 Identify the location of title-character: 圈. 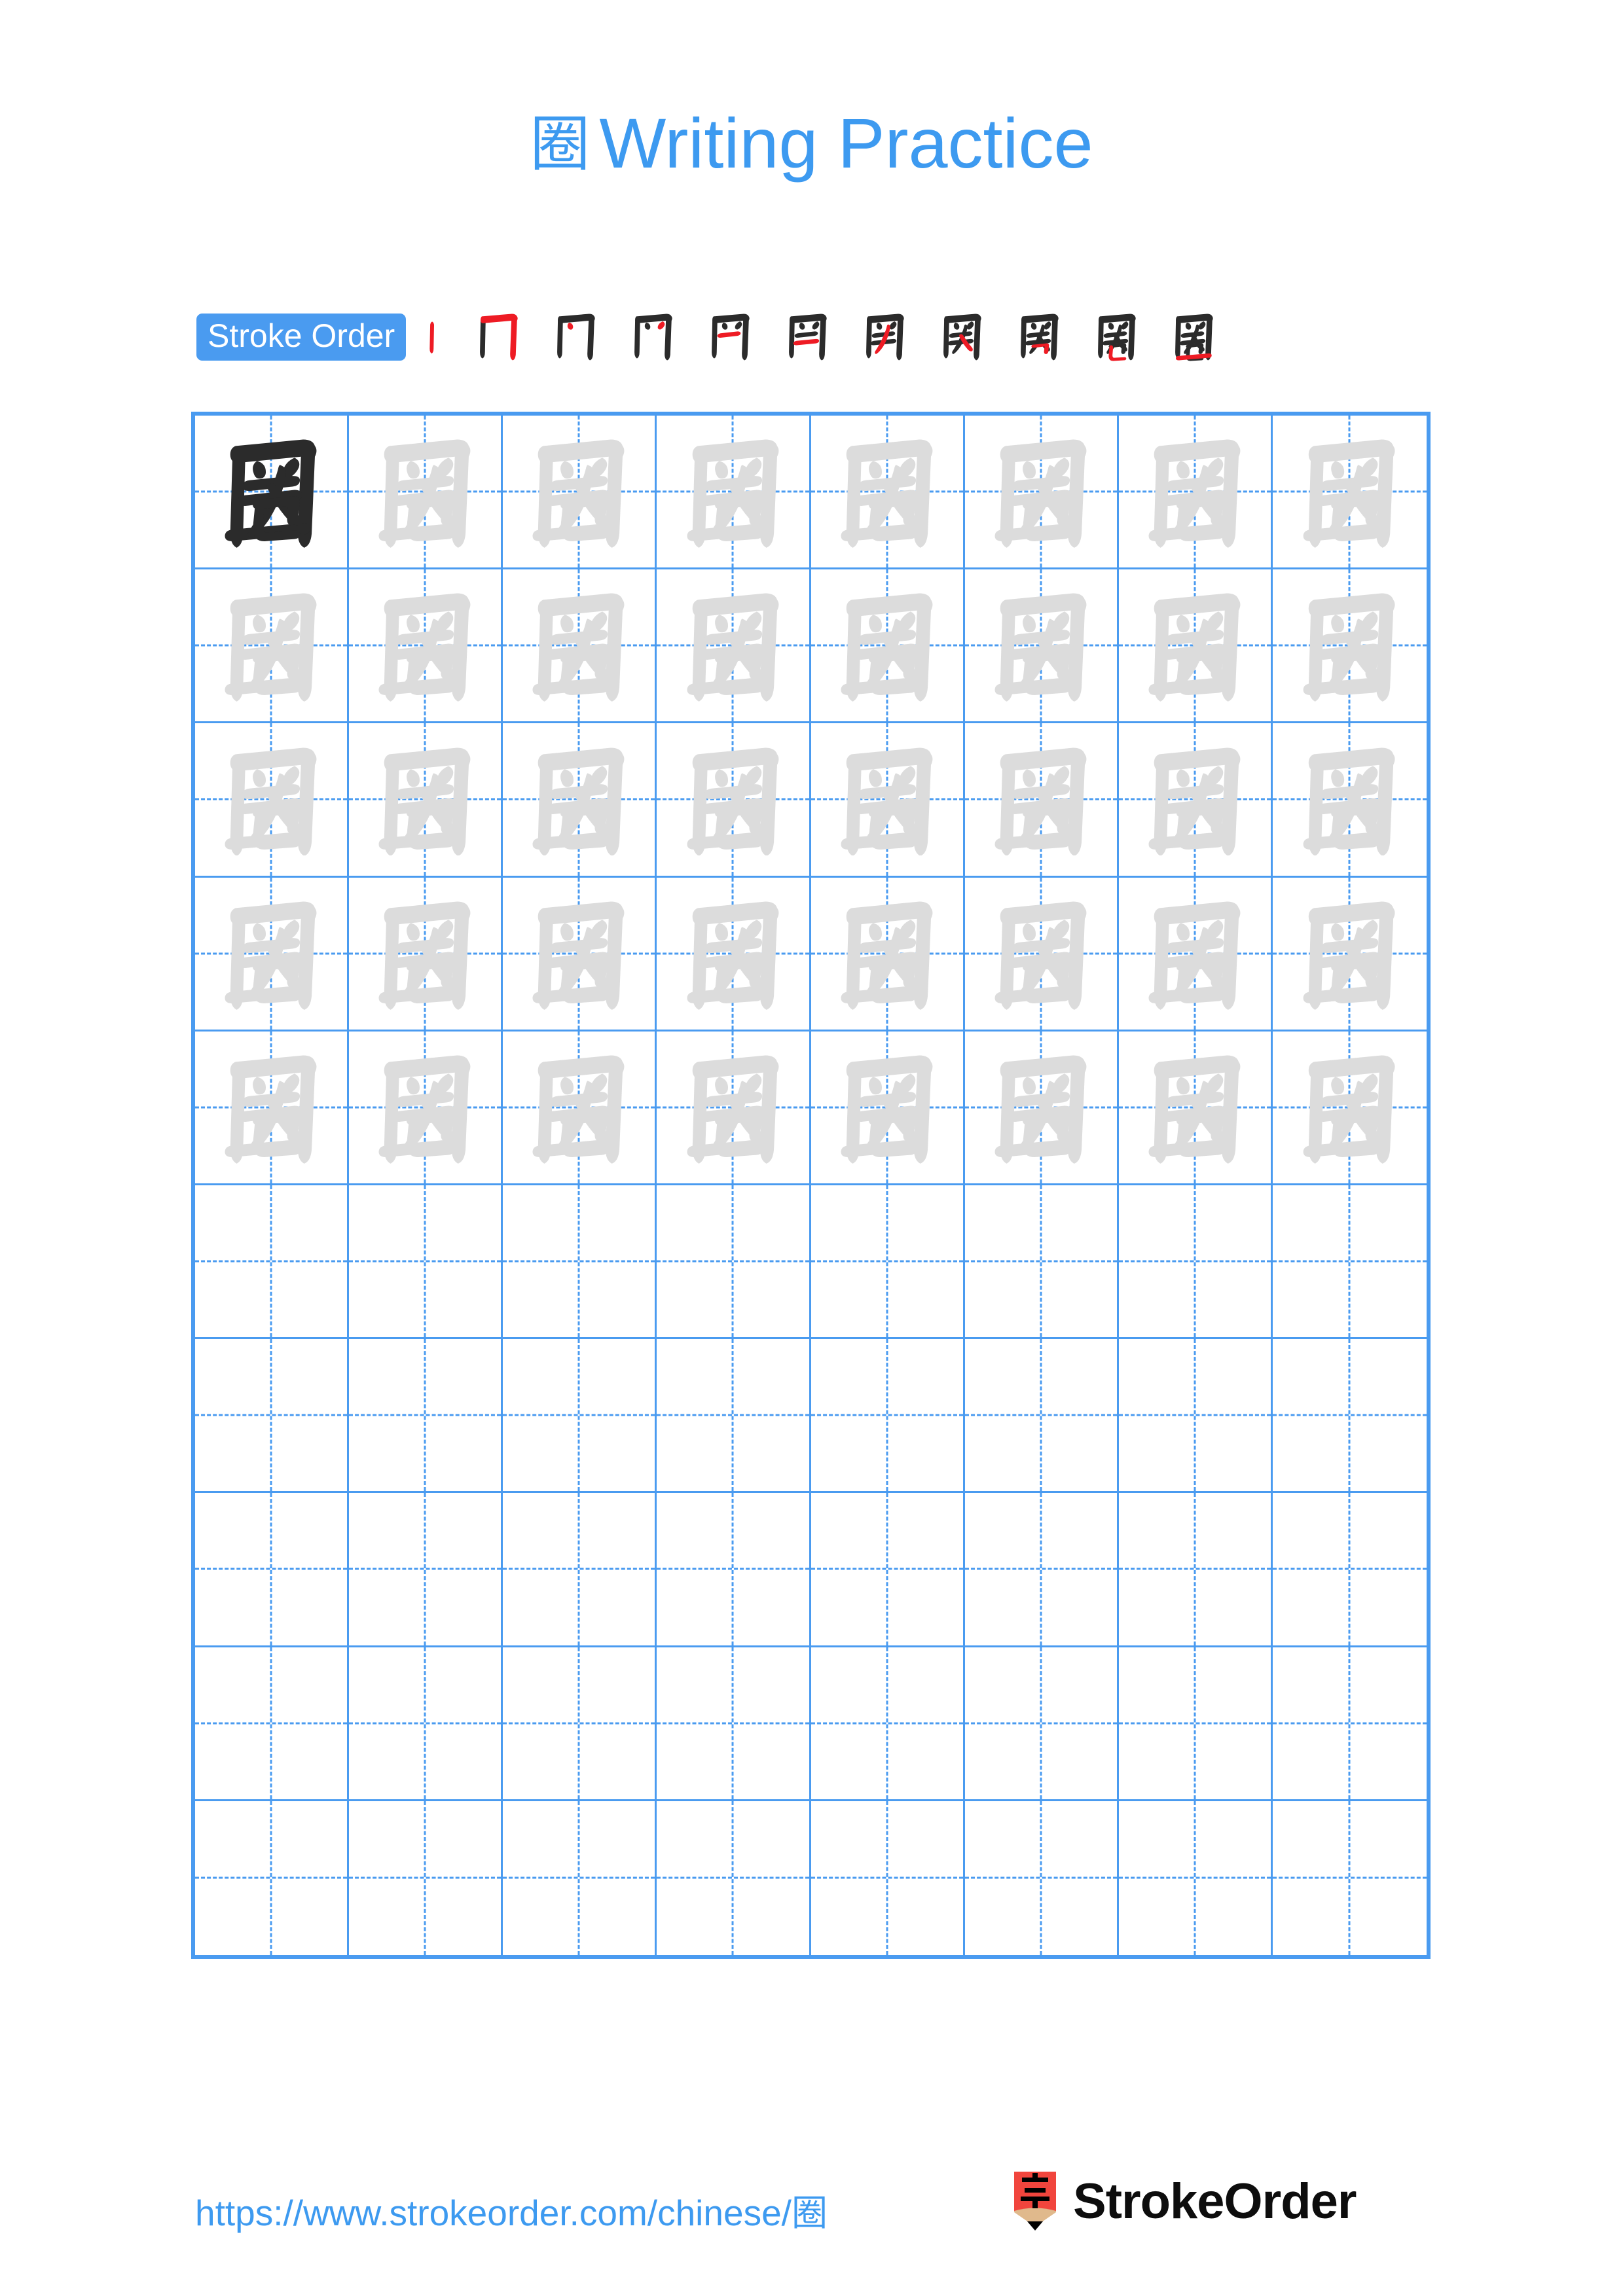
(560, 144).